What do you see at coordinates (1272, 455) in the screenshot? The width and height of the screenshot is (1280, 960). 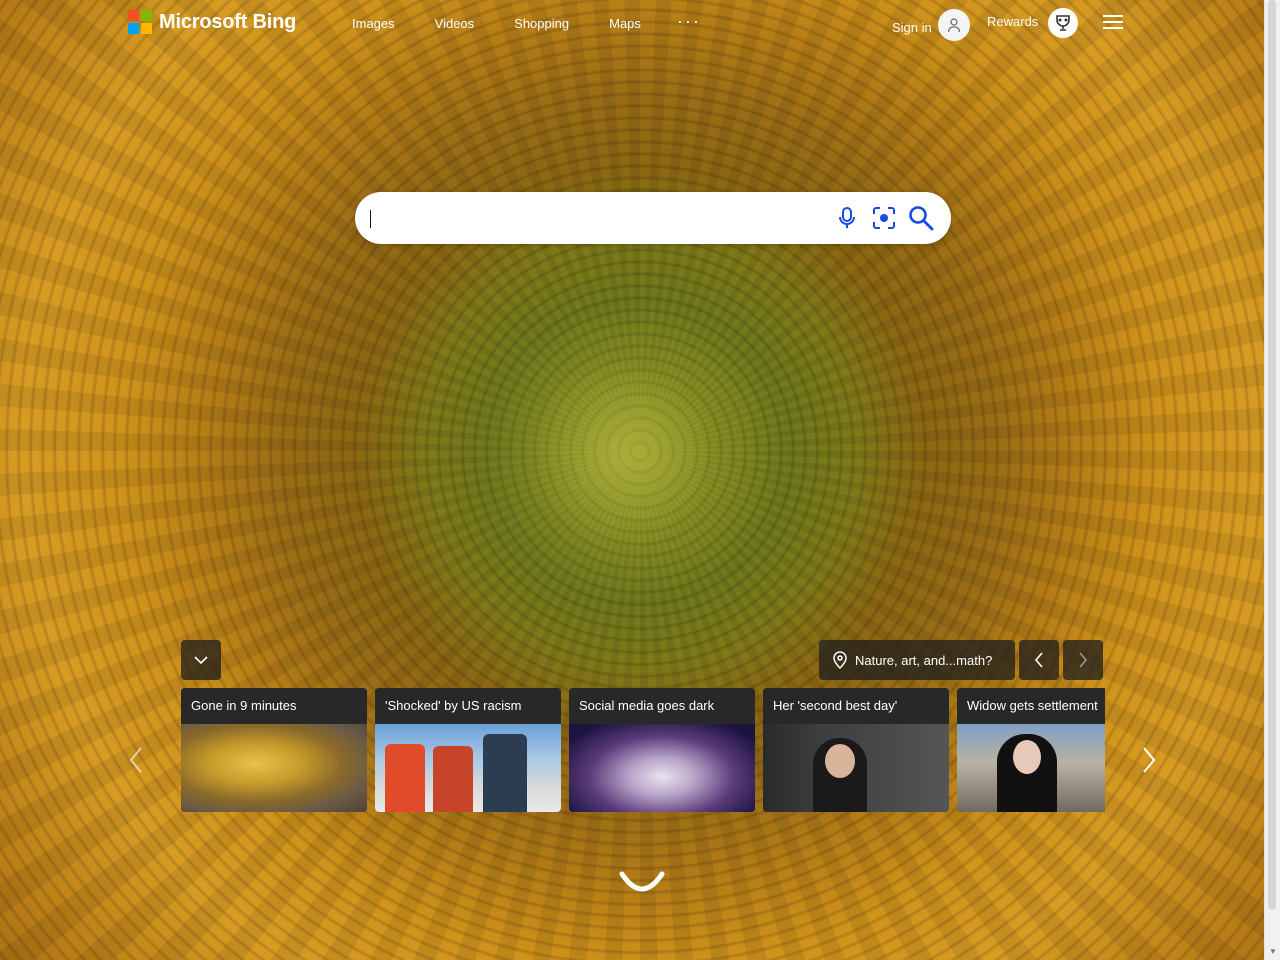 I see `scrollbar-thumb` at bounding box center [1272, 455].